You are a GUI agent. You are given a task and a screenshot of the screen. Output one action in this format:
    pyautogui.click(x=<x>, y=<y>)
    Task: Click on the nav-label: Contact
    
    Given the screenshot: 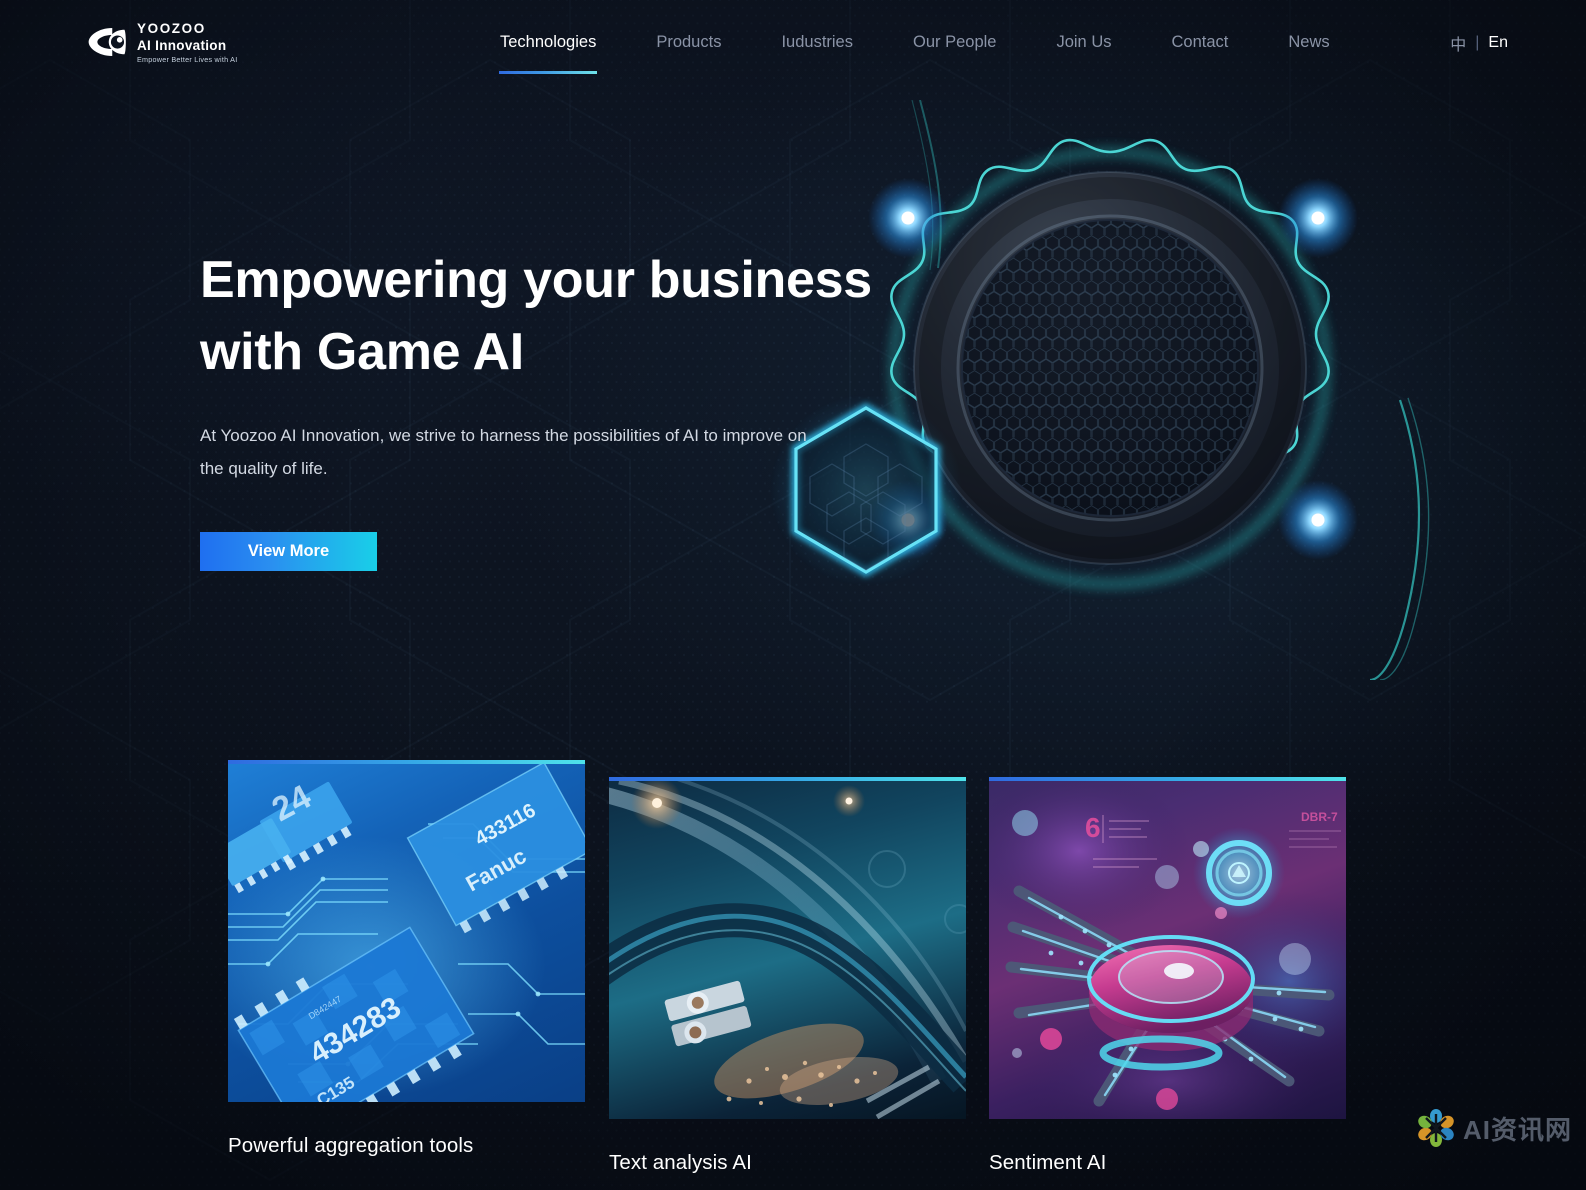 What is the action you would take?
    pyautogui.click(x=1200, y=42)
    